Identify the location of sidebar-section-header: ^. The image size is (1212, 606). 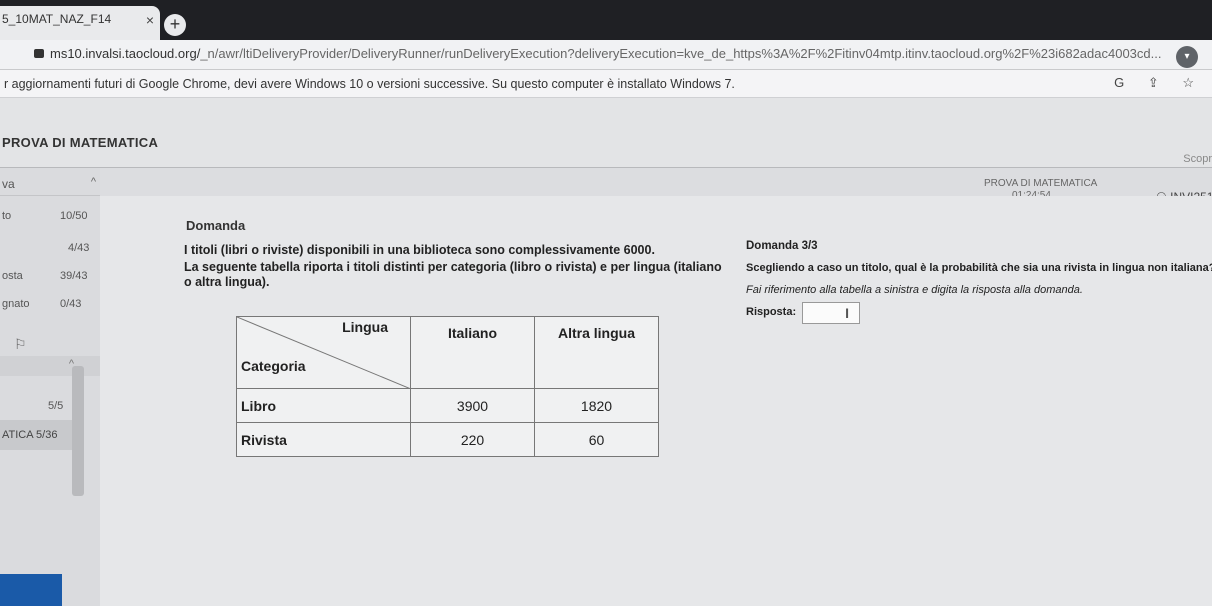
(50, 366).